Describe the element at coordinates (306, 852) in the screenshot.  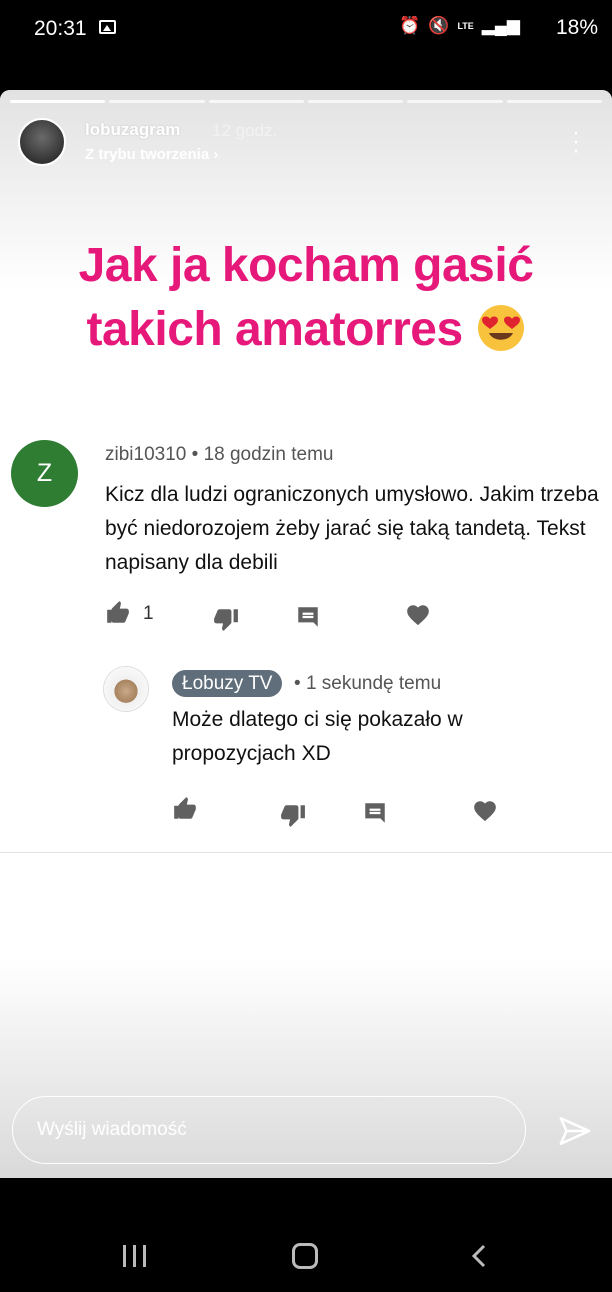
I see `divider` at that location.